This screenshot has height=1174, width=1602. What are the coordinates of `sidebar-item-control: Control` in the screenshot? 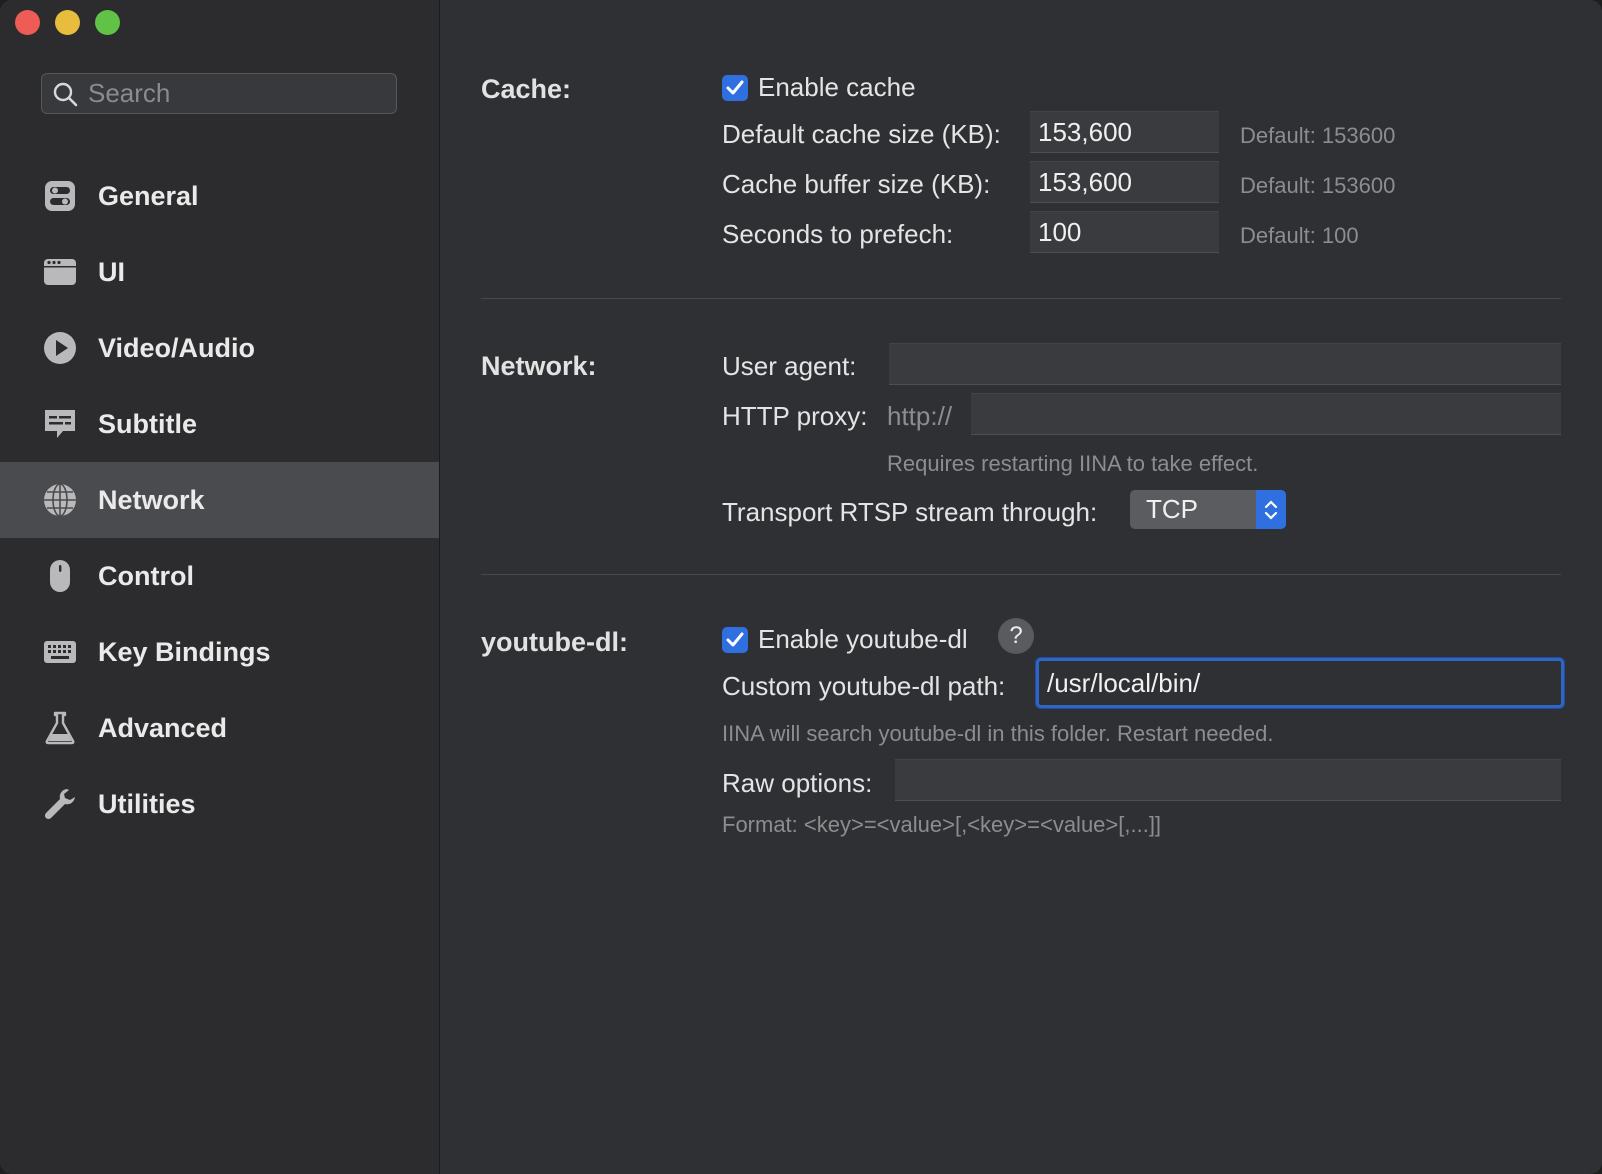 It's located at (219, 576).